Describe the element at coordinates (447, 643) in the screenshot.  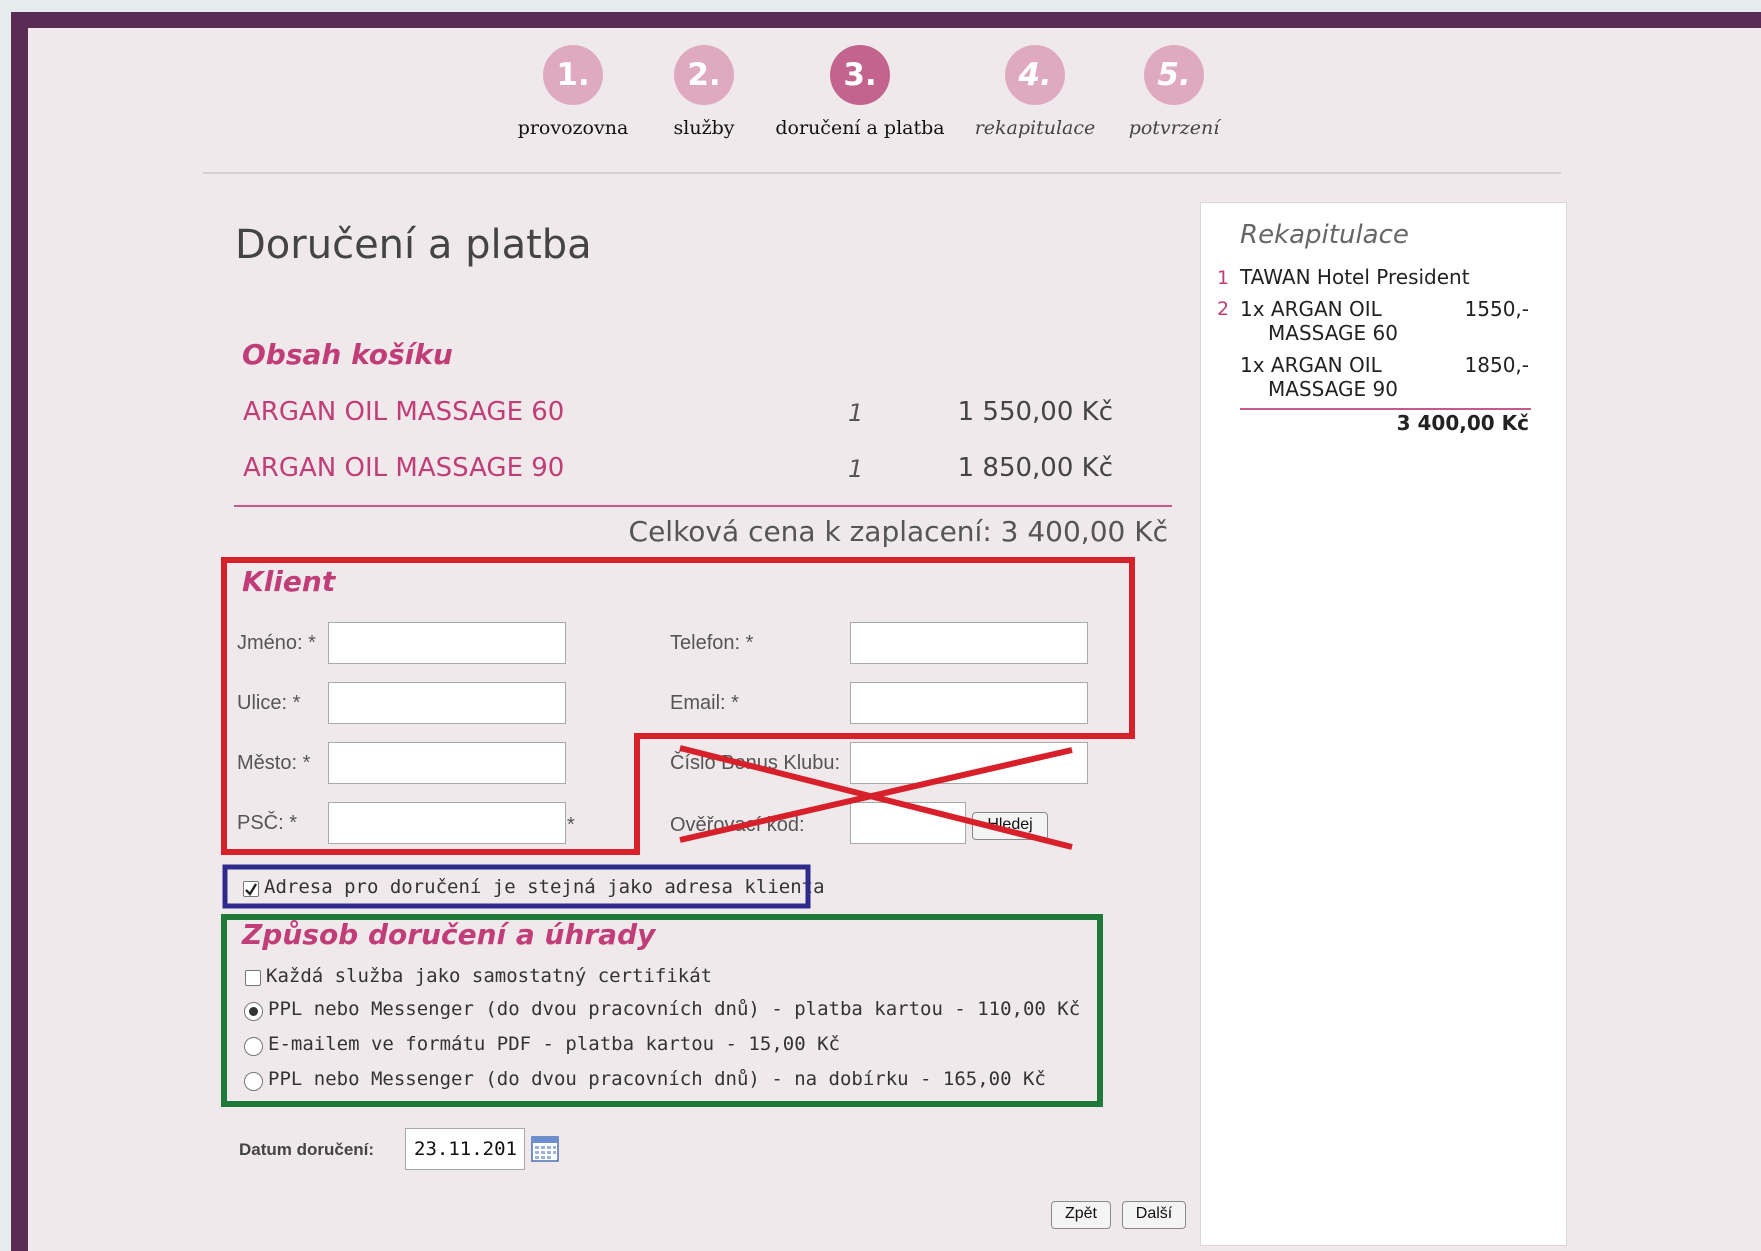
I see `name-input` at that location.